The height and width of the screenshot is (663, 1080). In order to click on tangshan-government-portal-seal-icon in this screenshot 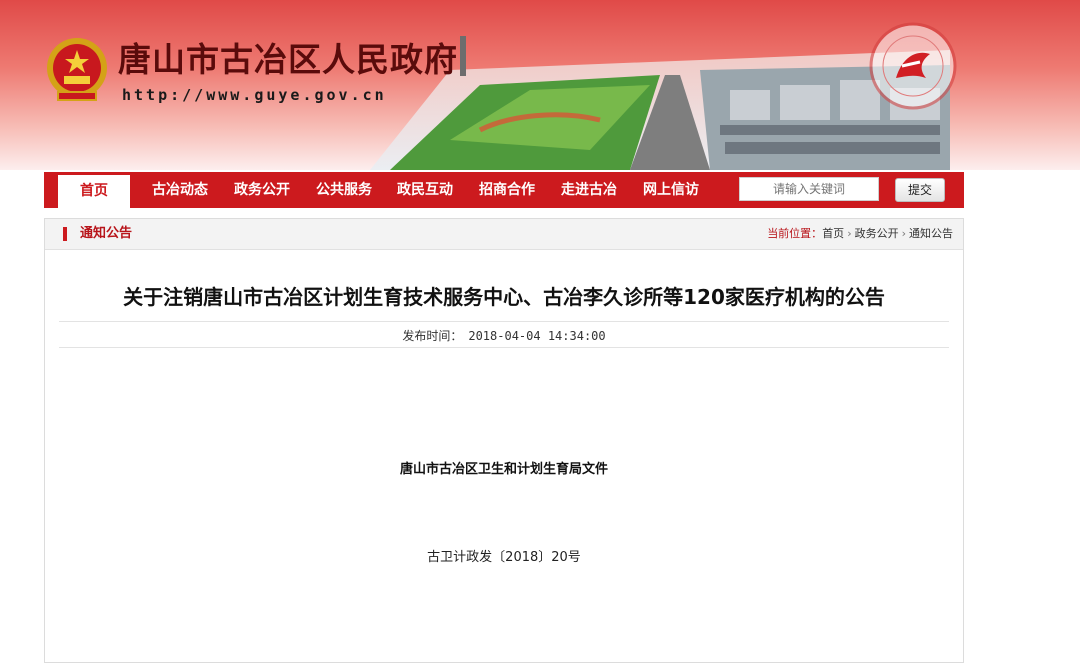, I will do `click(913, 66)`.